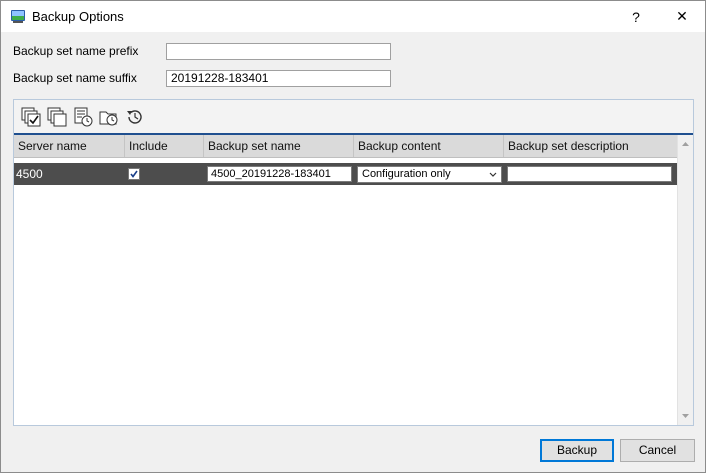  Describe the element at coordinates (636, 16) in the screenshot. I see `help-button: ?` at that location.